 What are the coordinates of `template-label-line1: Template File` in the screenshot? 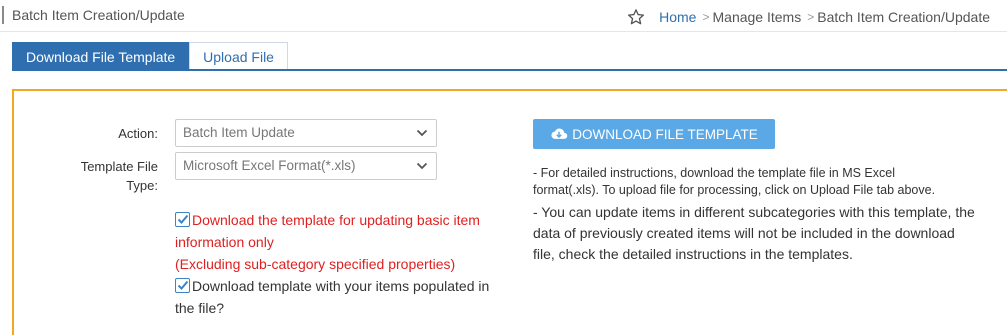 It's located at (119, 166).